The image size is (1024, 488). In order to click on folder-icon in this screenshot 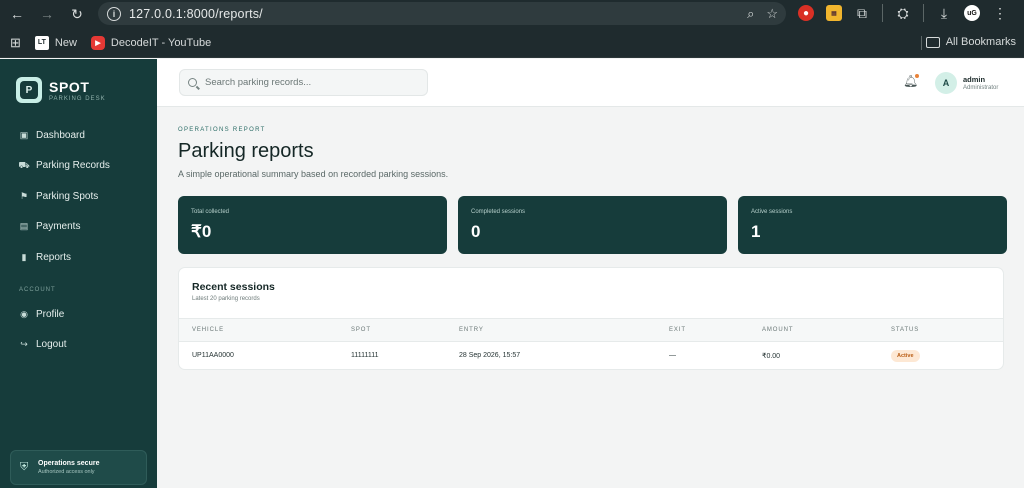, I will do `click(932, 42)`.